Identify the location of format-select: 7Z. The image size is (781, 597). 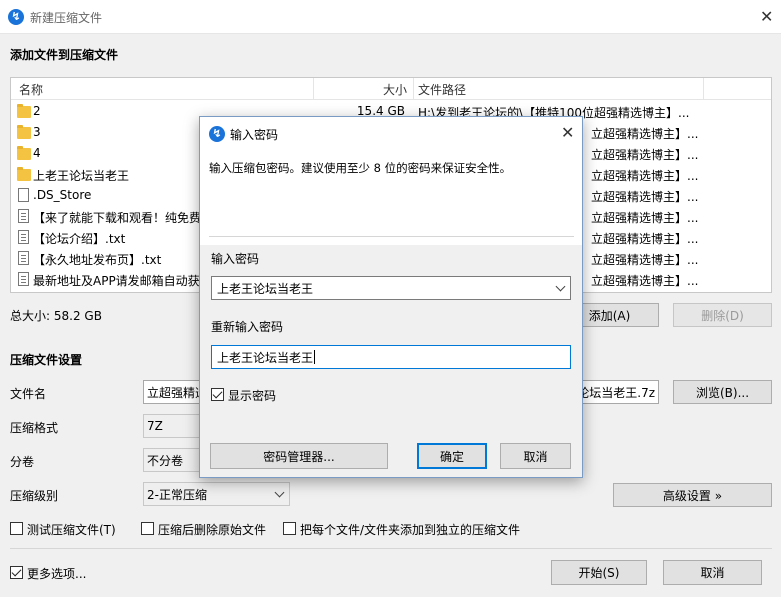
(173, 426).